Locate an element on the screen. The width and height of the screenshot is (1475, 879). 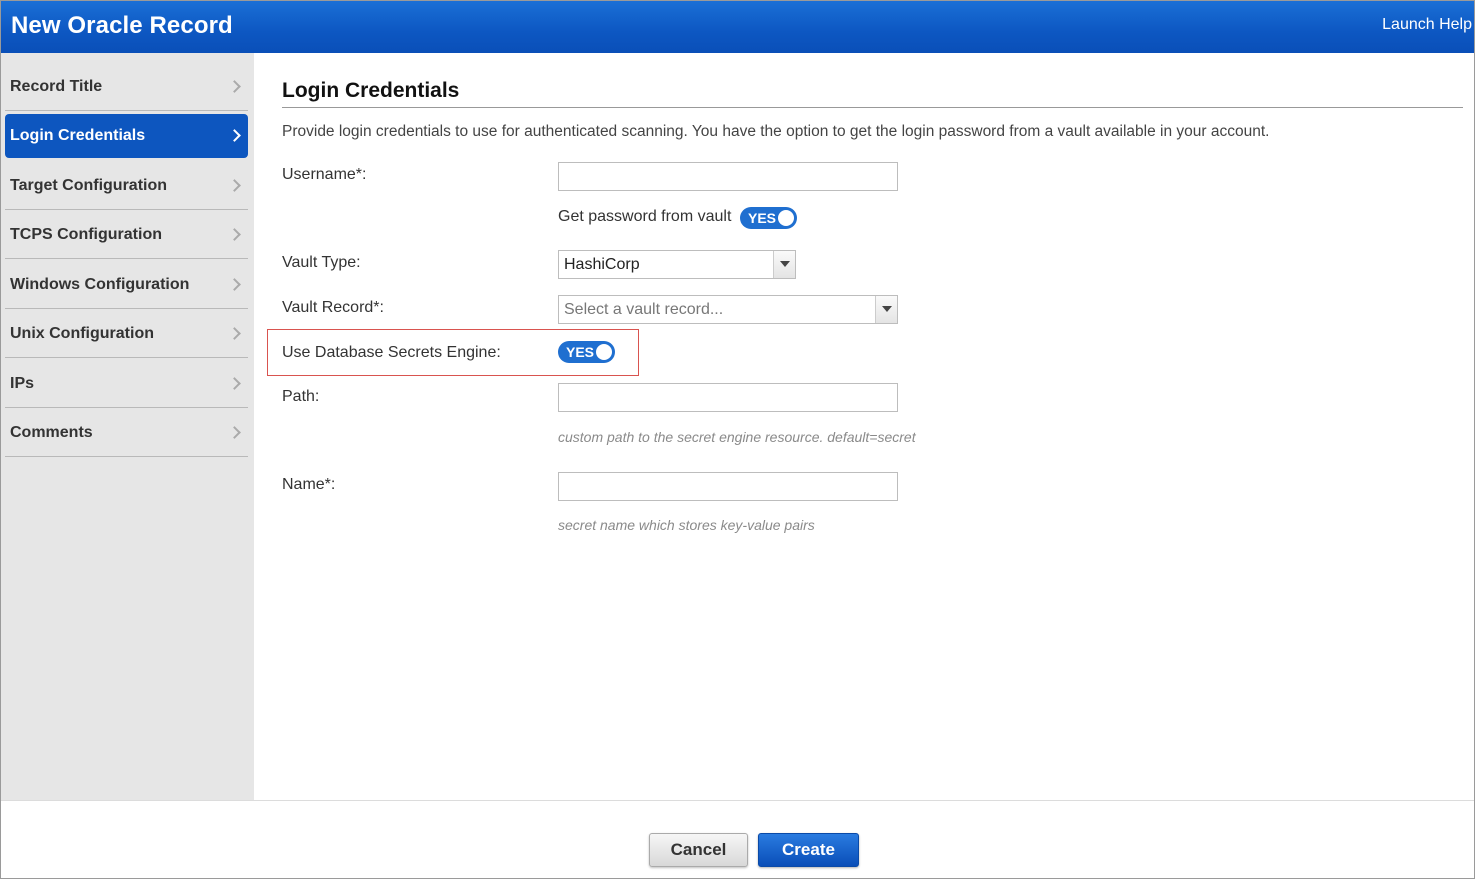
vault-type-value: HashiCorp is located at coordinates (602, 264).